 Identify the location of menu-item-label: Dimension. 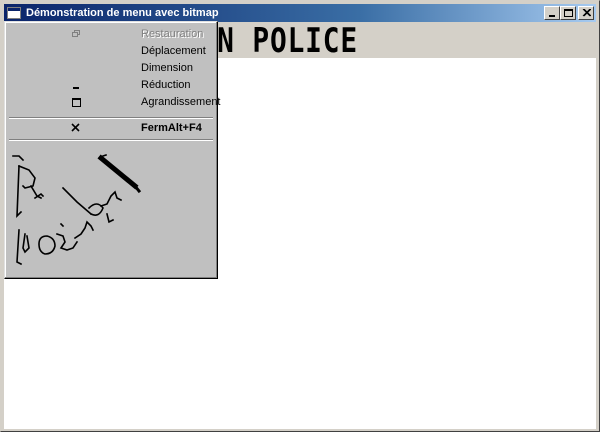
(167, 68).